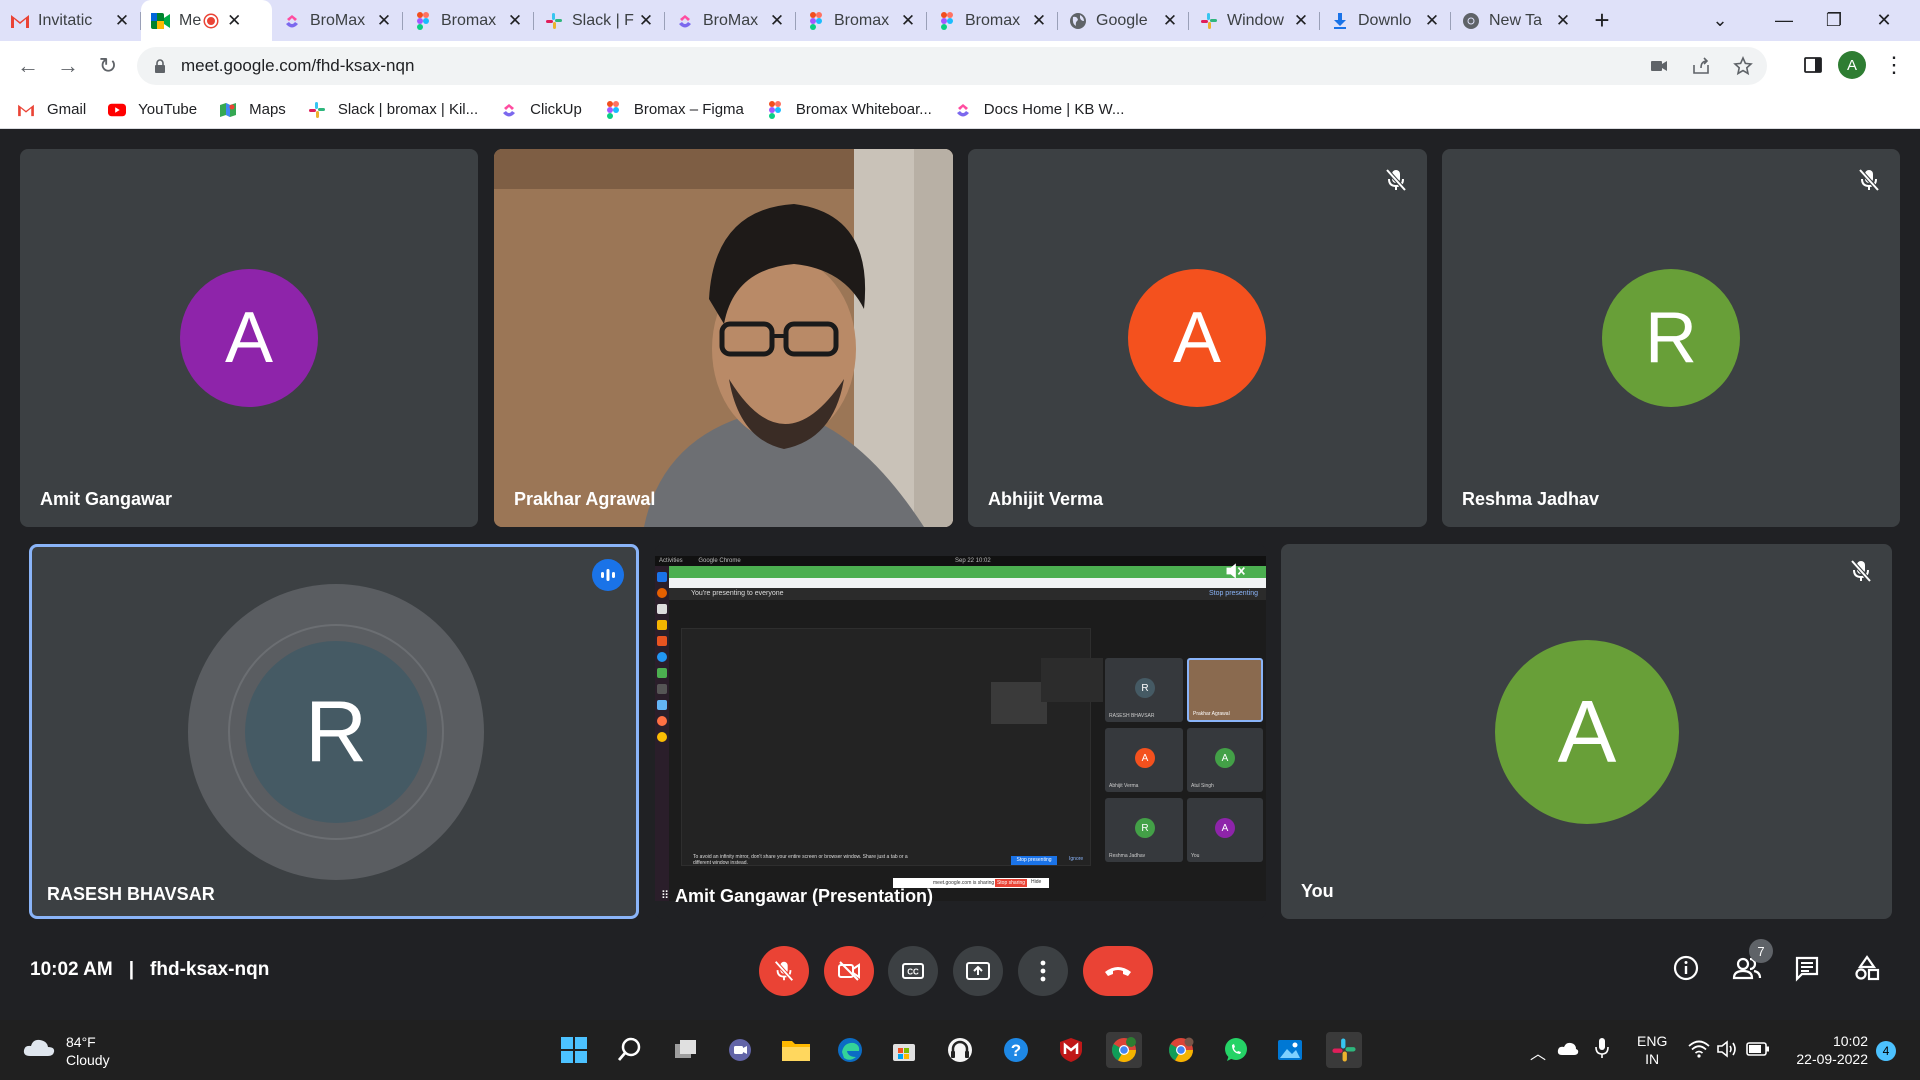  I want to click on whatsapp-icon, so click(1236, 1049).